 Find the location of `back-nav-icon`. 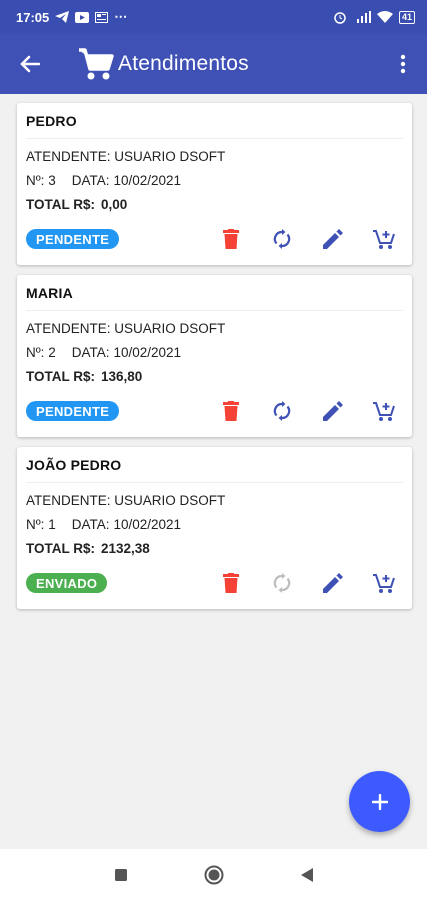

back-nav-icon is located at coordinates (307, 875).